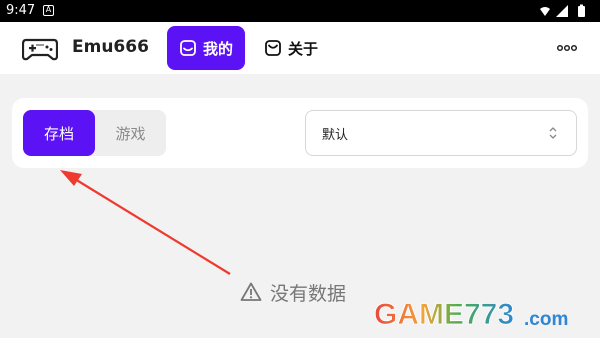 Image resolution: width=600 pixels, height=338 pixels. Describe the element at coordinates (59, 133) in the screenshot. I see `segment-saves: 存档` at that location.